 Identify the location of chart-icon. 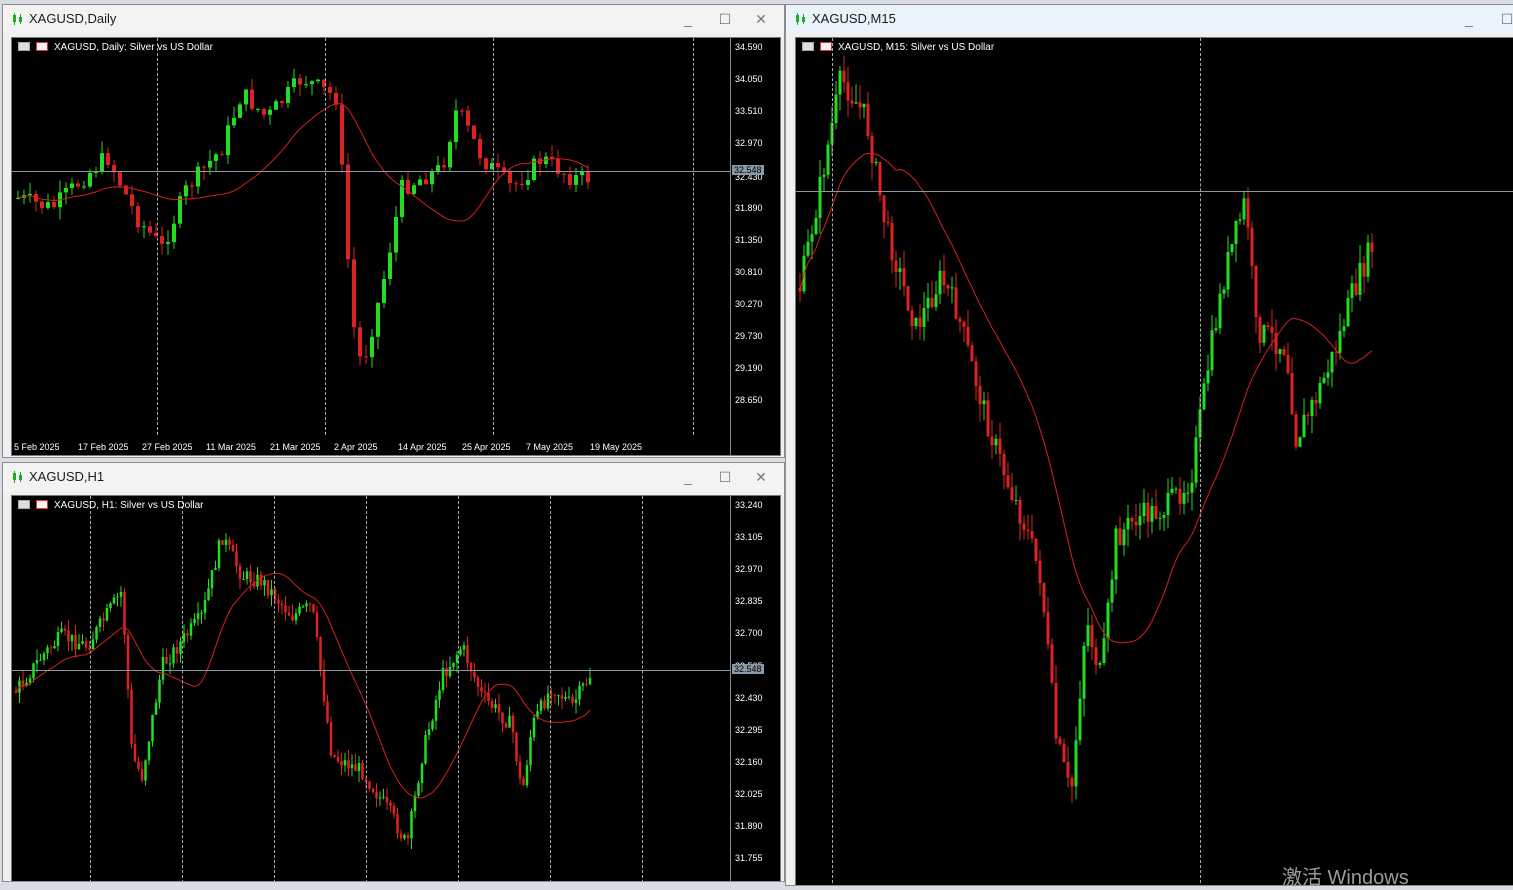
(826, 46).